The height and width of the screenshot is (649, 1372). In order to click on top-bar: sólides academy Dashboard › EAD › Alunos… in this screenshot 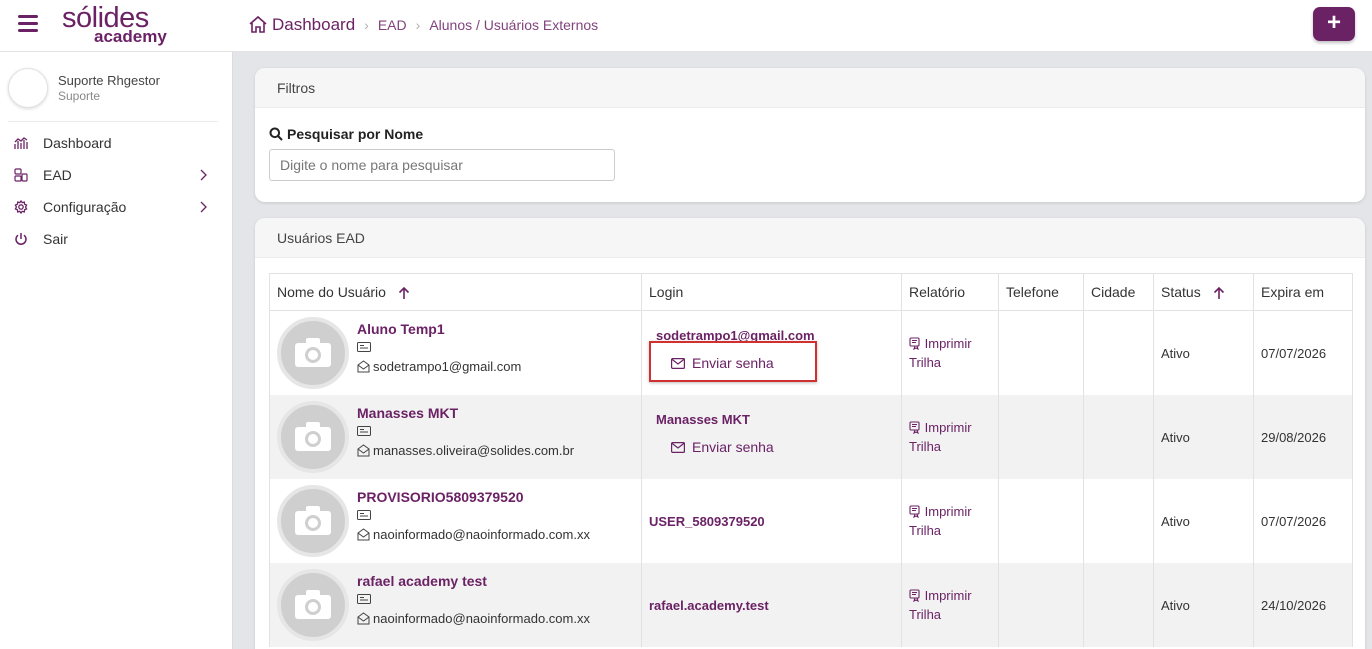, I will do `click(686, 26)`.